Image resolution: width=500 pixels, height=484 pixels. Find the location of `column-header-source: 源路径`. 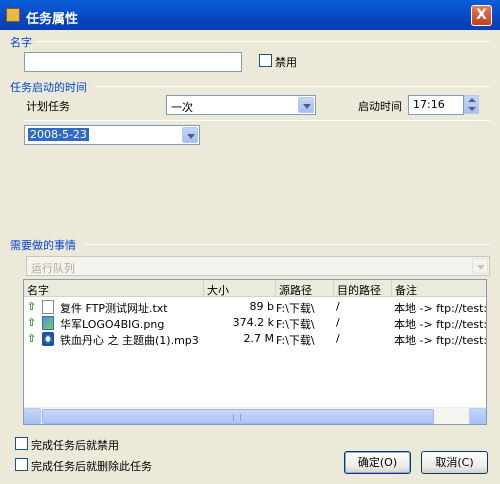

column-header-source: 源路径 is located at coordinates (305, 288).